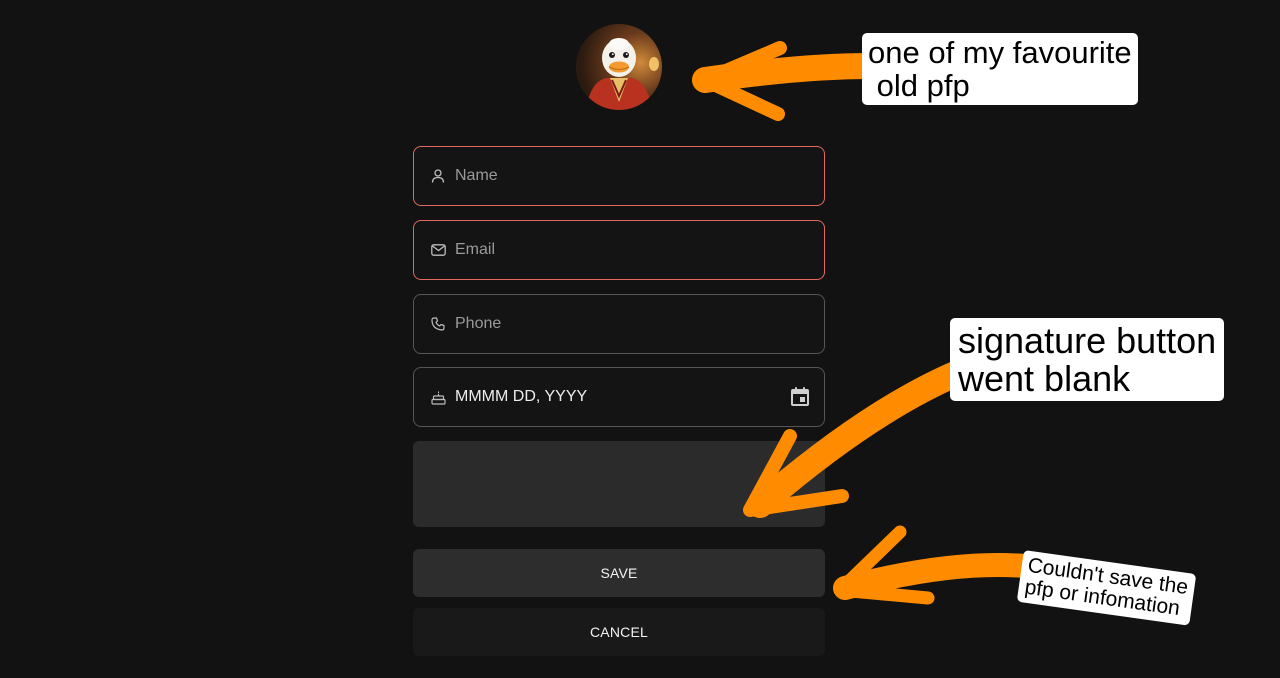 The height and width of the screenshot is (678, 1280). What do you see at coordinates (742, 81) in the screenshot?
I see `arrowhead-avatar` at bounding box center [742, 81].